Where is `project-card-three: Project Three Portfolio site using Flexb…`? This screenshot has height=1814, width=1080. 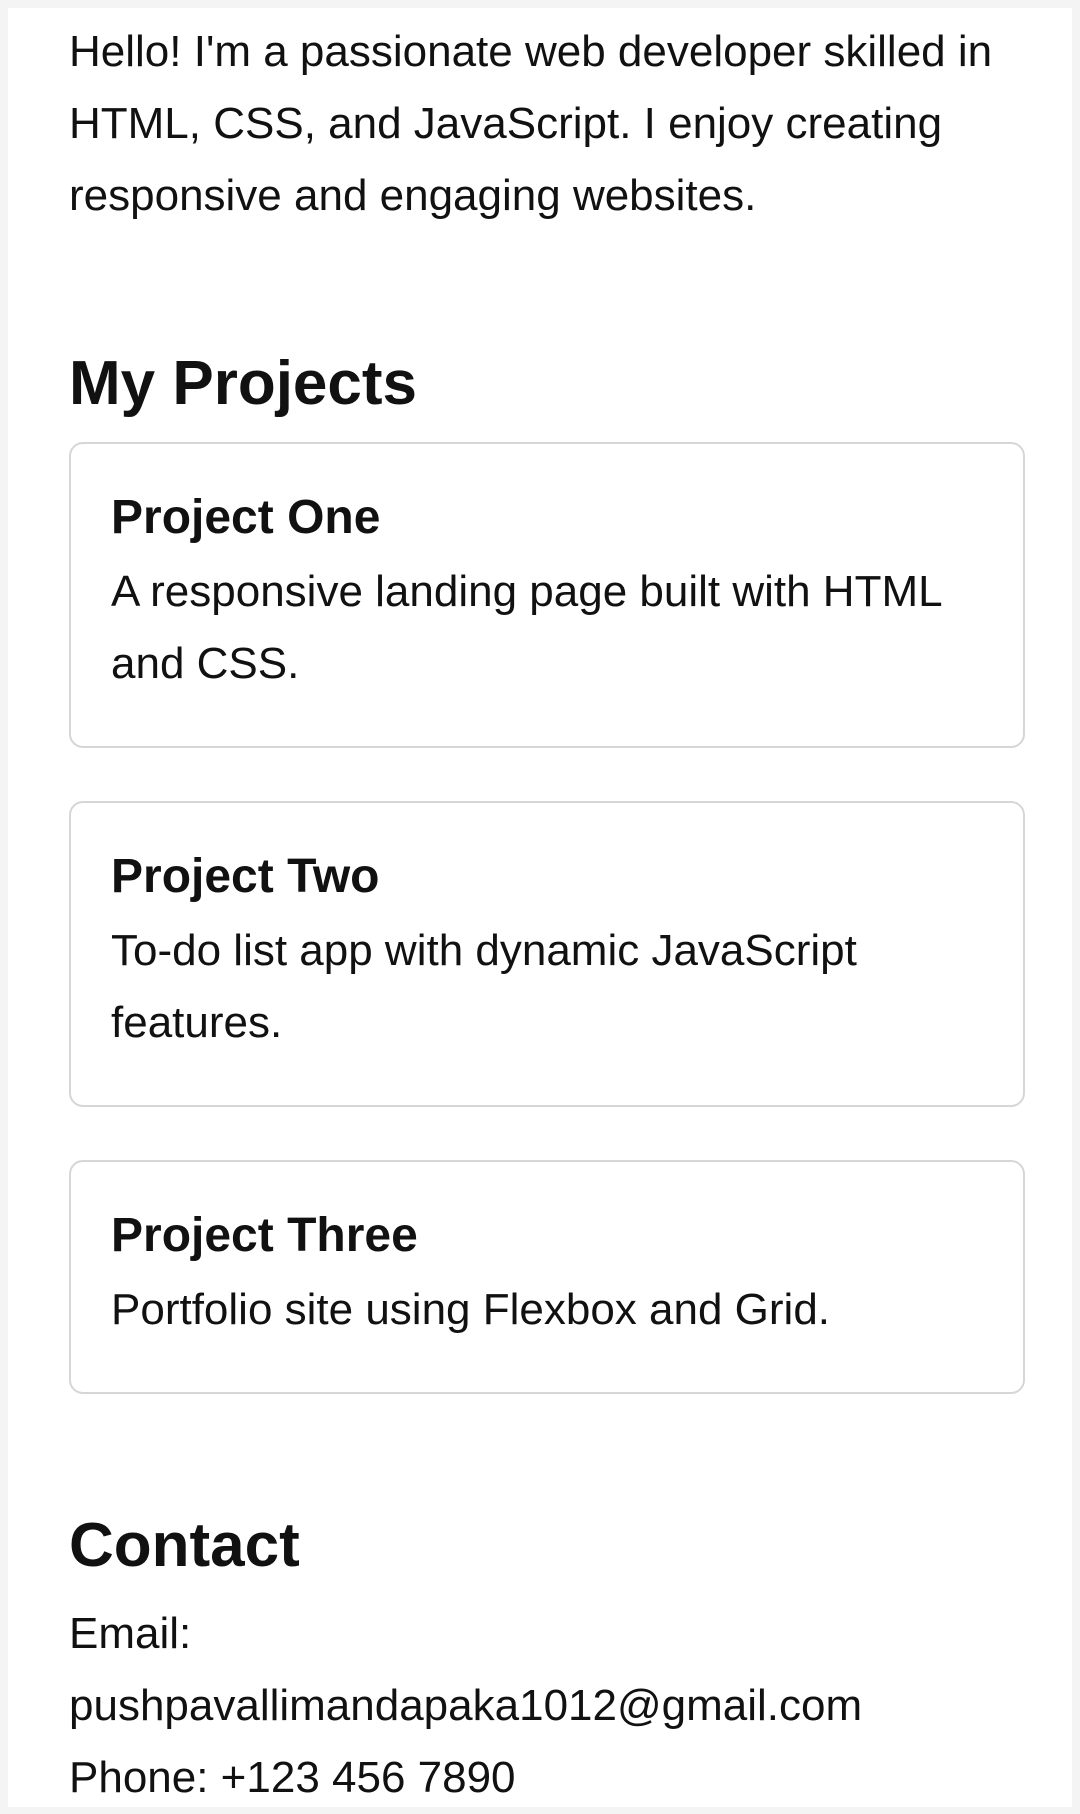 project-card-three: Project Three Portfolio site using Flexb… is located at coordinates (547, 1277).